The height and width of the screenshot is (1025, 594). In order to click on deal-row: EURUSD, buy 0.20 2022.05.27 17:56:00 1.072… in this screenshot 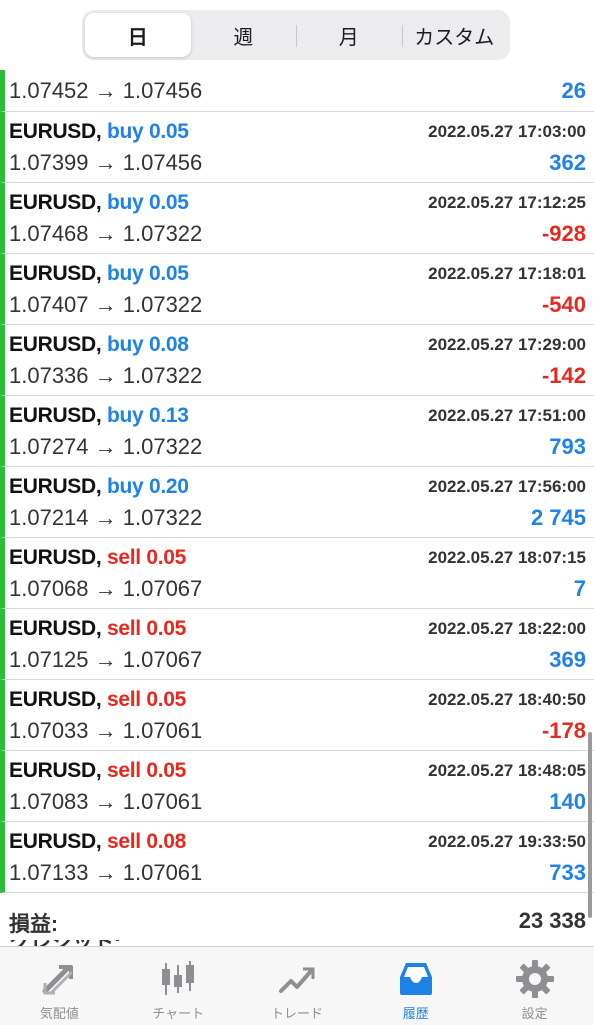, I will do `click(297, 502)`.